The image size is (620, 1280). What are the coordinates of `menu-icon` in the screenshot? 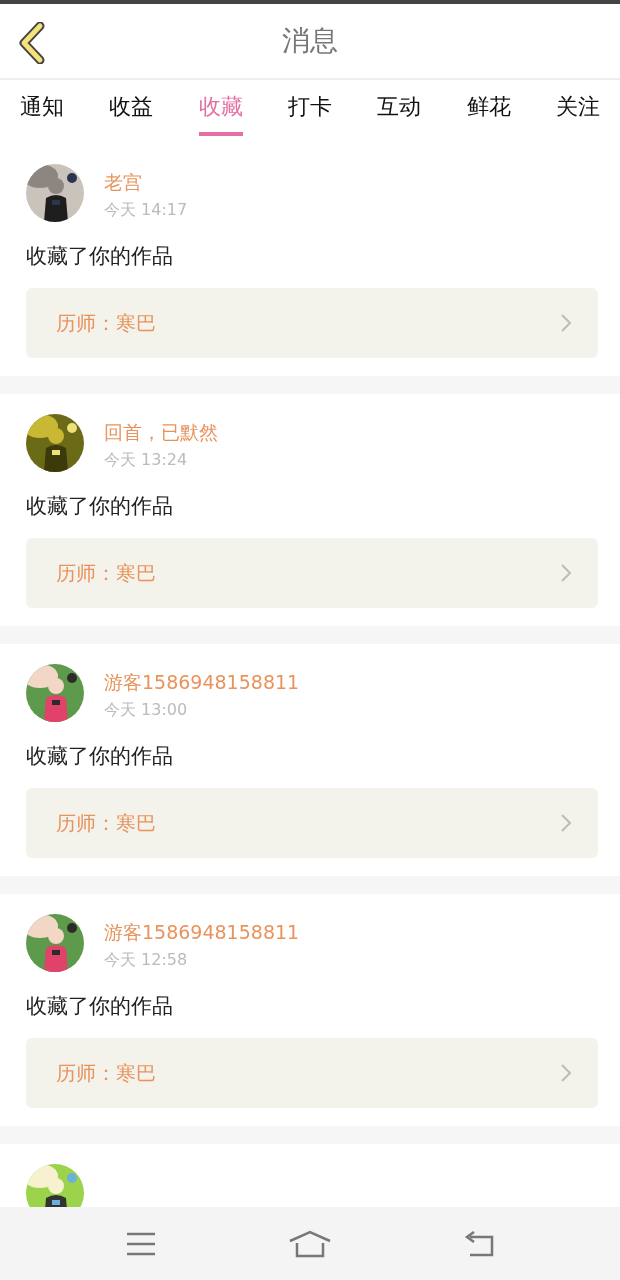 It's located at (141, 1243).